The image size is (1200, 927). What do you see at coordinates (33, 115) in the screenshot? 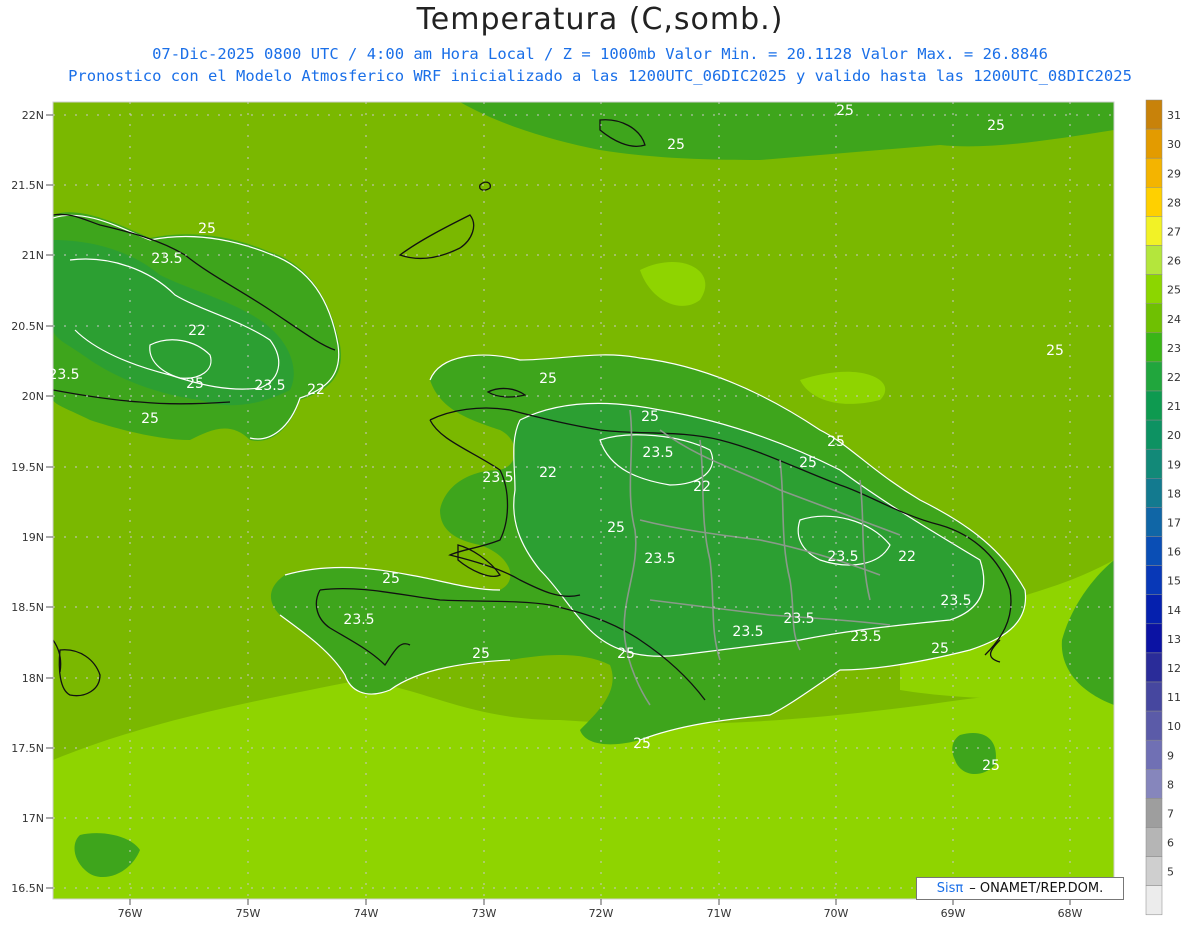
I see `lat-label: 22N` at bounding box center [33, 115].